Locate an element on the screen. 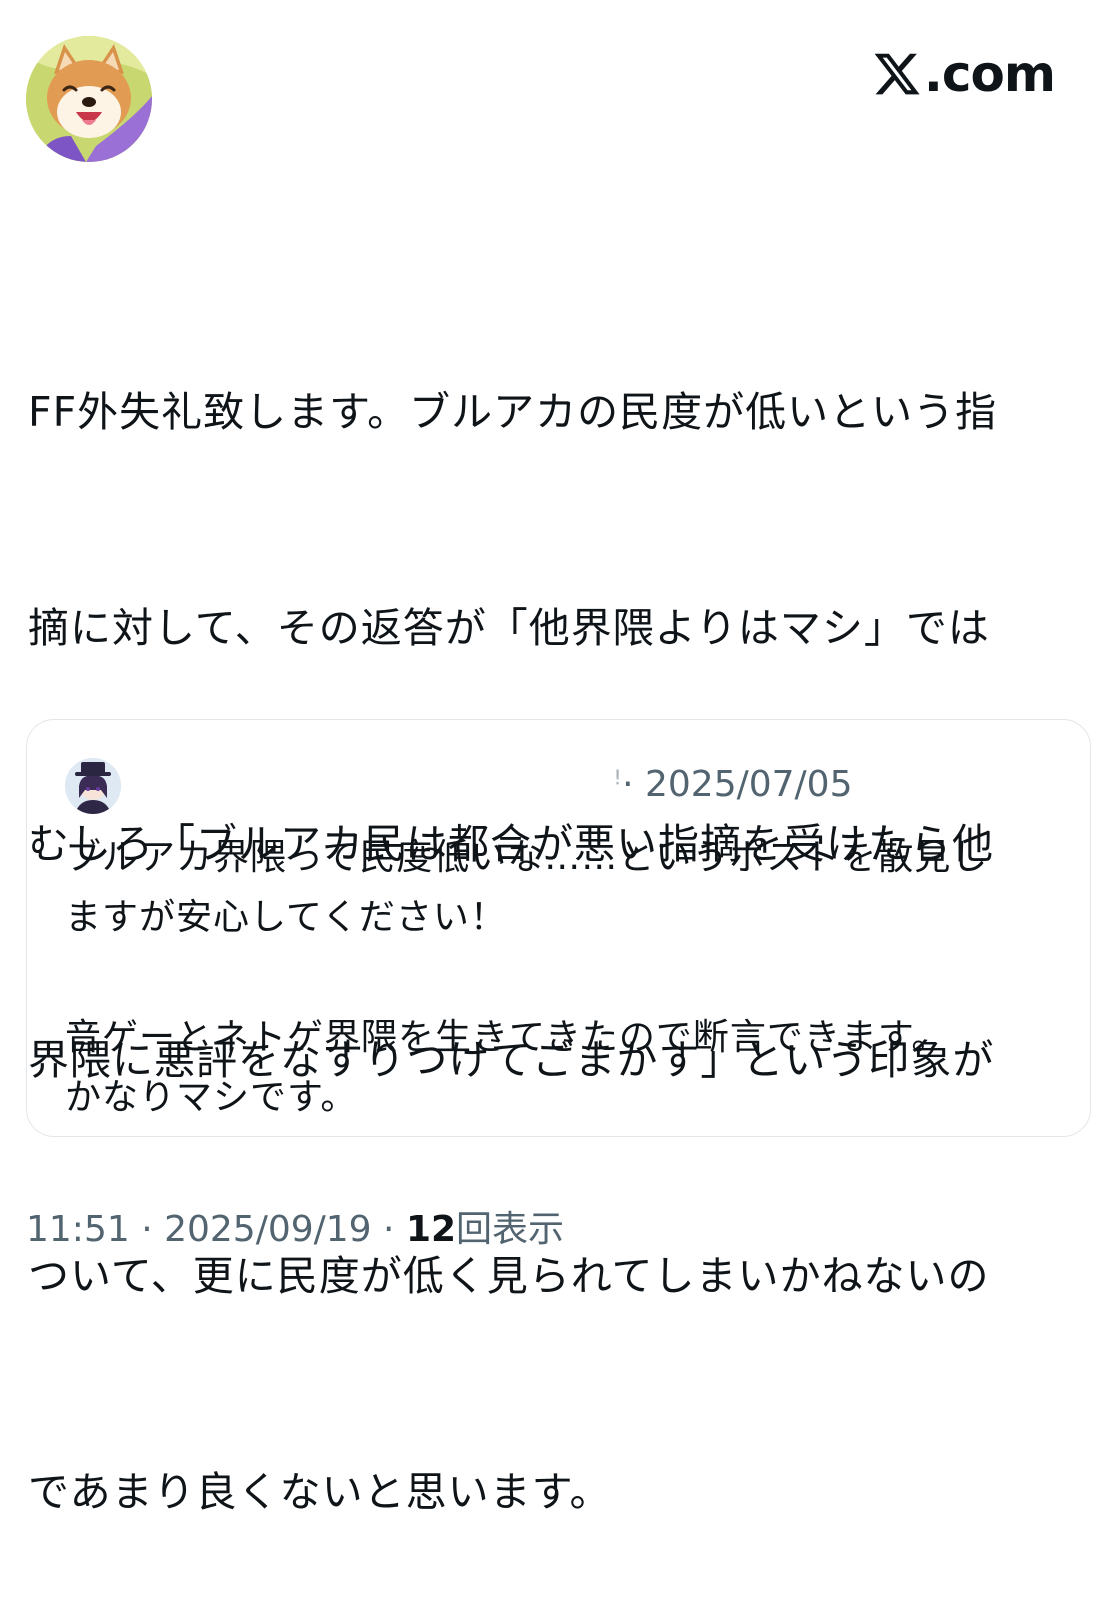 This screenshot has height=1600, width=1117. author-avatar is located at coordinates (89, 99).